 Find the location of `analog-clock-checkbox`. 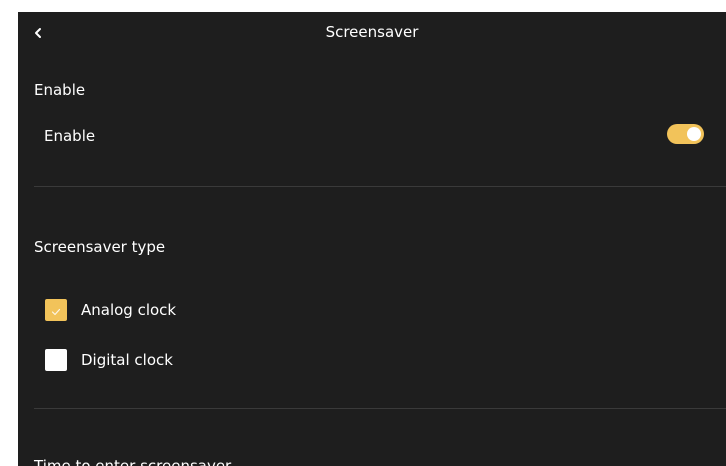

analog-clock-checkbox is located at coordinates (56, 310).